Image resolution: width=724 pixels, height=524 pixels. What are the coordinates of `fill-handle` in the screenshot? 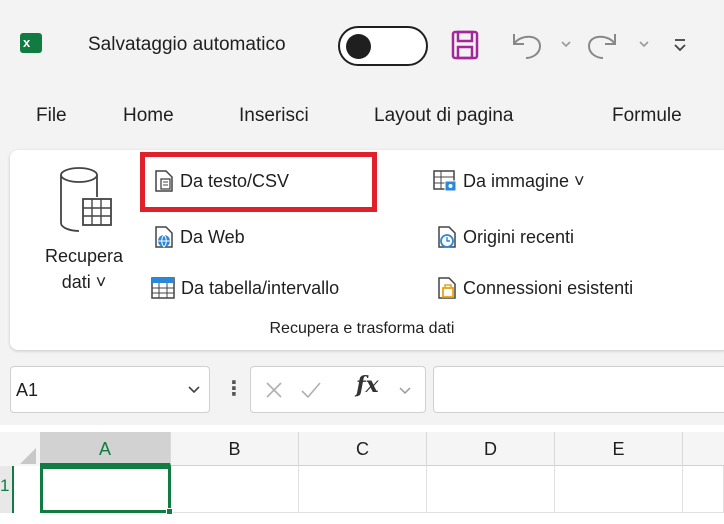 It's located at (169, 511).